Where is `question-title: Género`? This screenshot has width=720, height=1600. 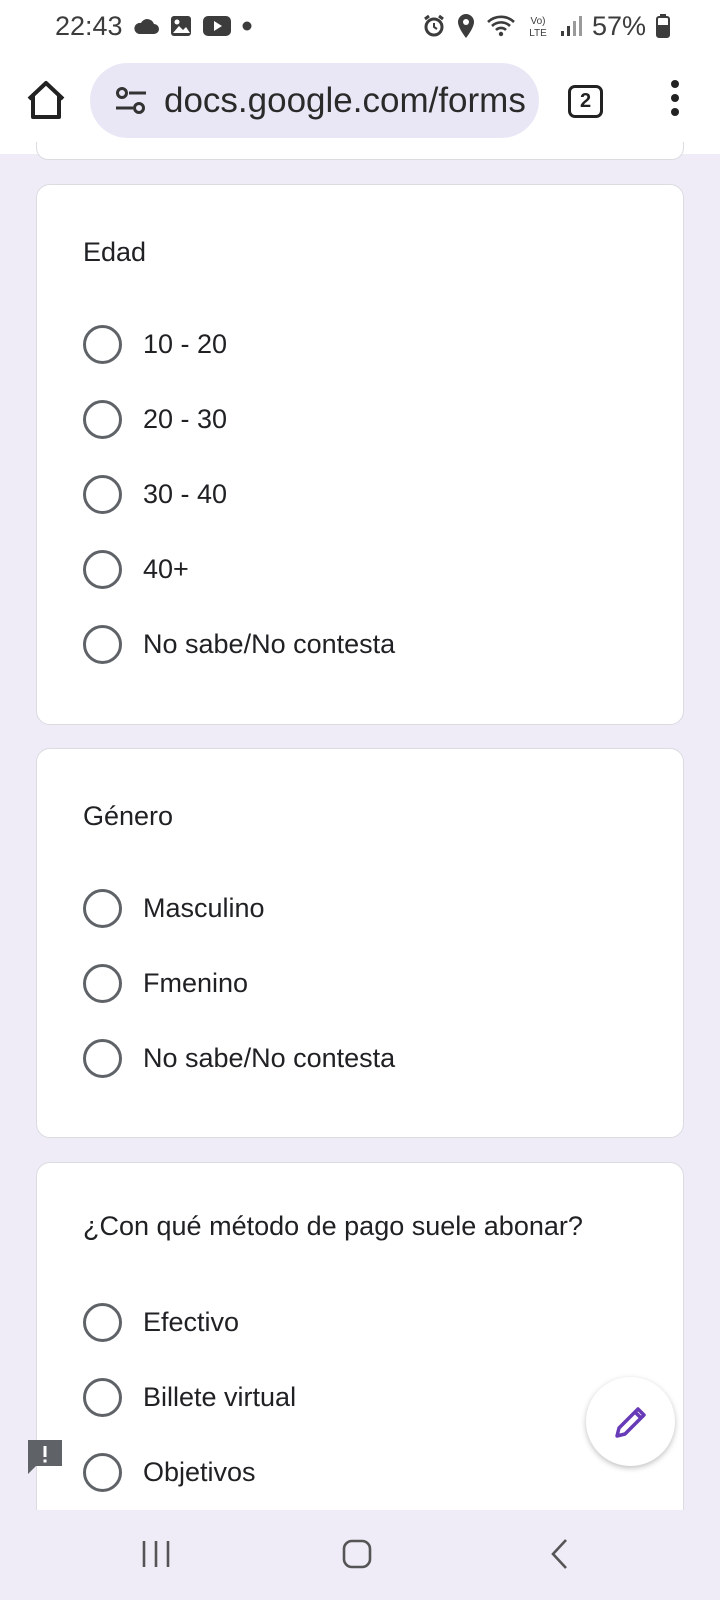 question-title: Género is located at coordinates (128, 816).